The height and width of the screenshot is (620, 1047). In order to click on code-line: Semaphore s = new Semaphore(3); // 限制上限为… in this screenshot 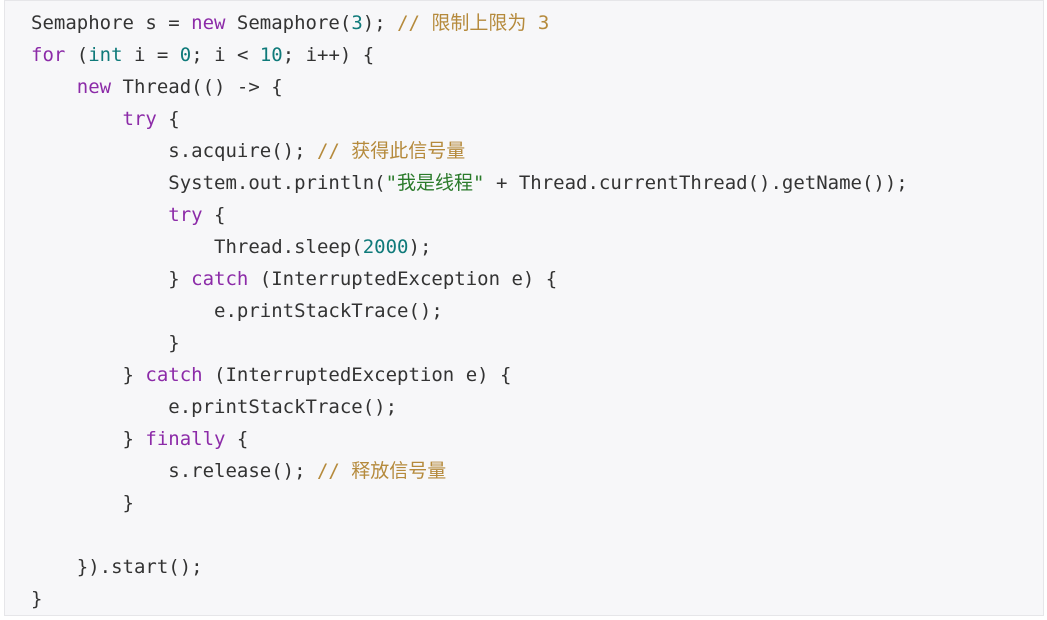, I will do `click(290, 23)`.